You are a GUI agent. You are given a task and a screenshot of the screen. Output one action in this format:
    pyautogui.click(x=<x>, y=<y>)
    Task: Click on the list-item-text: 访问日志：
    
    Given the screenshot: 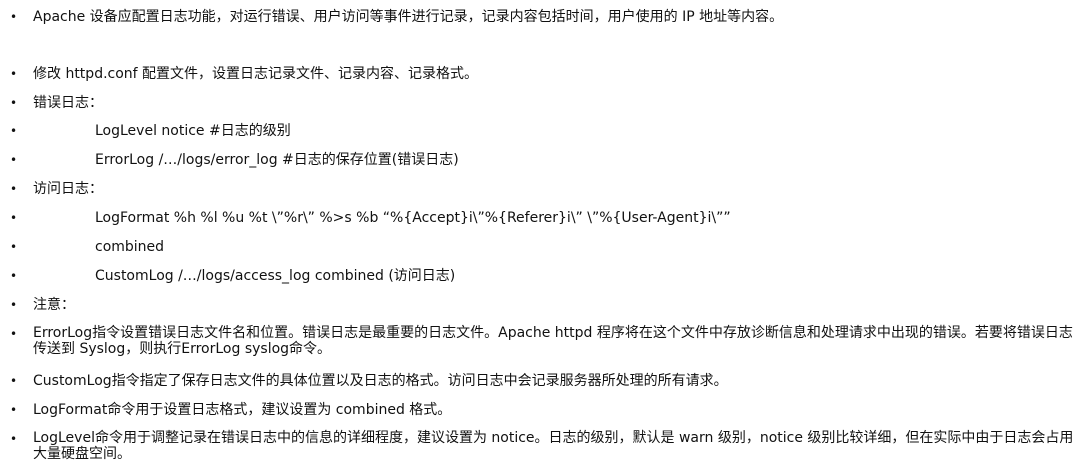 What is the action you would take?
    pyautogui.click(x=68, y=189)
    